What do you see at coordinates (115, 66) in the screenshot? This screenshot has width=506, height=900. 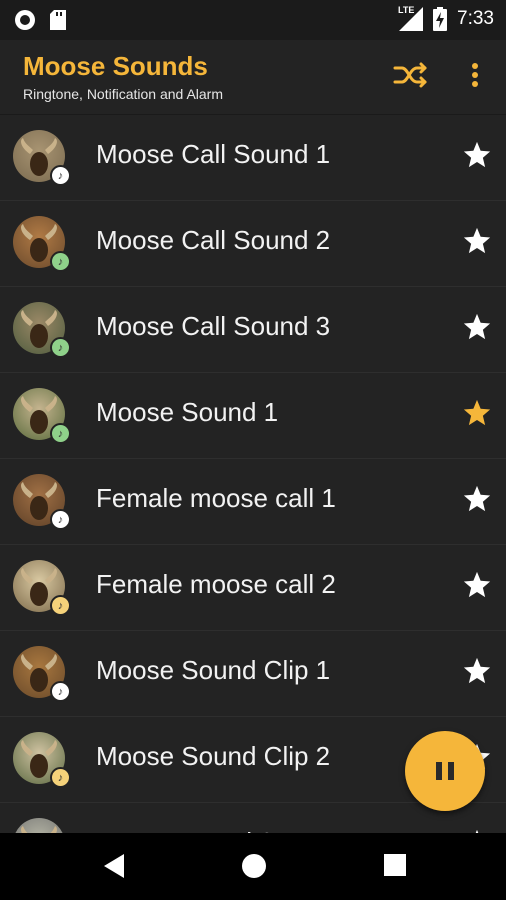 I see `app-title: Moose Sounds` at bounding box center [115, 66].